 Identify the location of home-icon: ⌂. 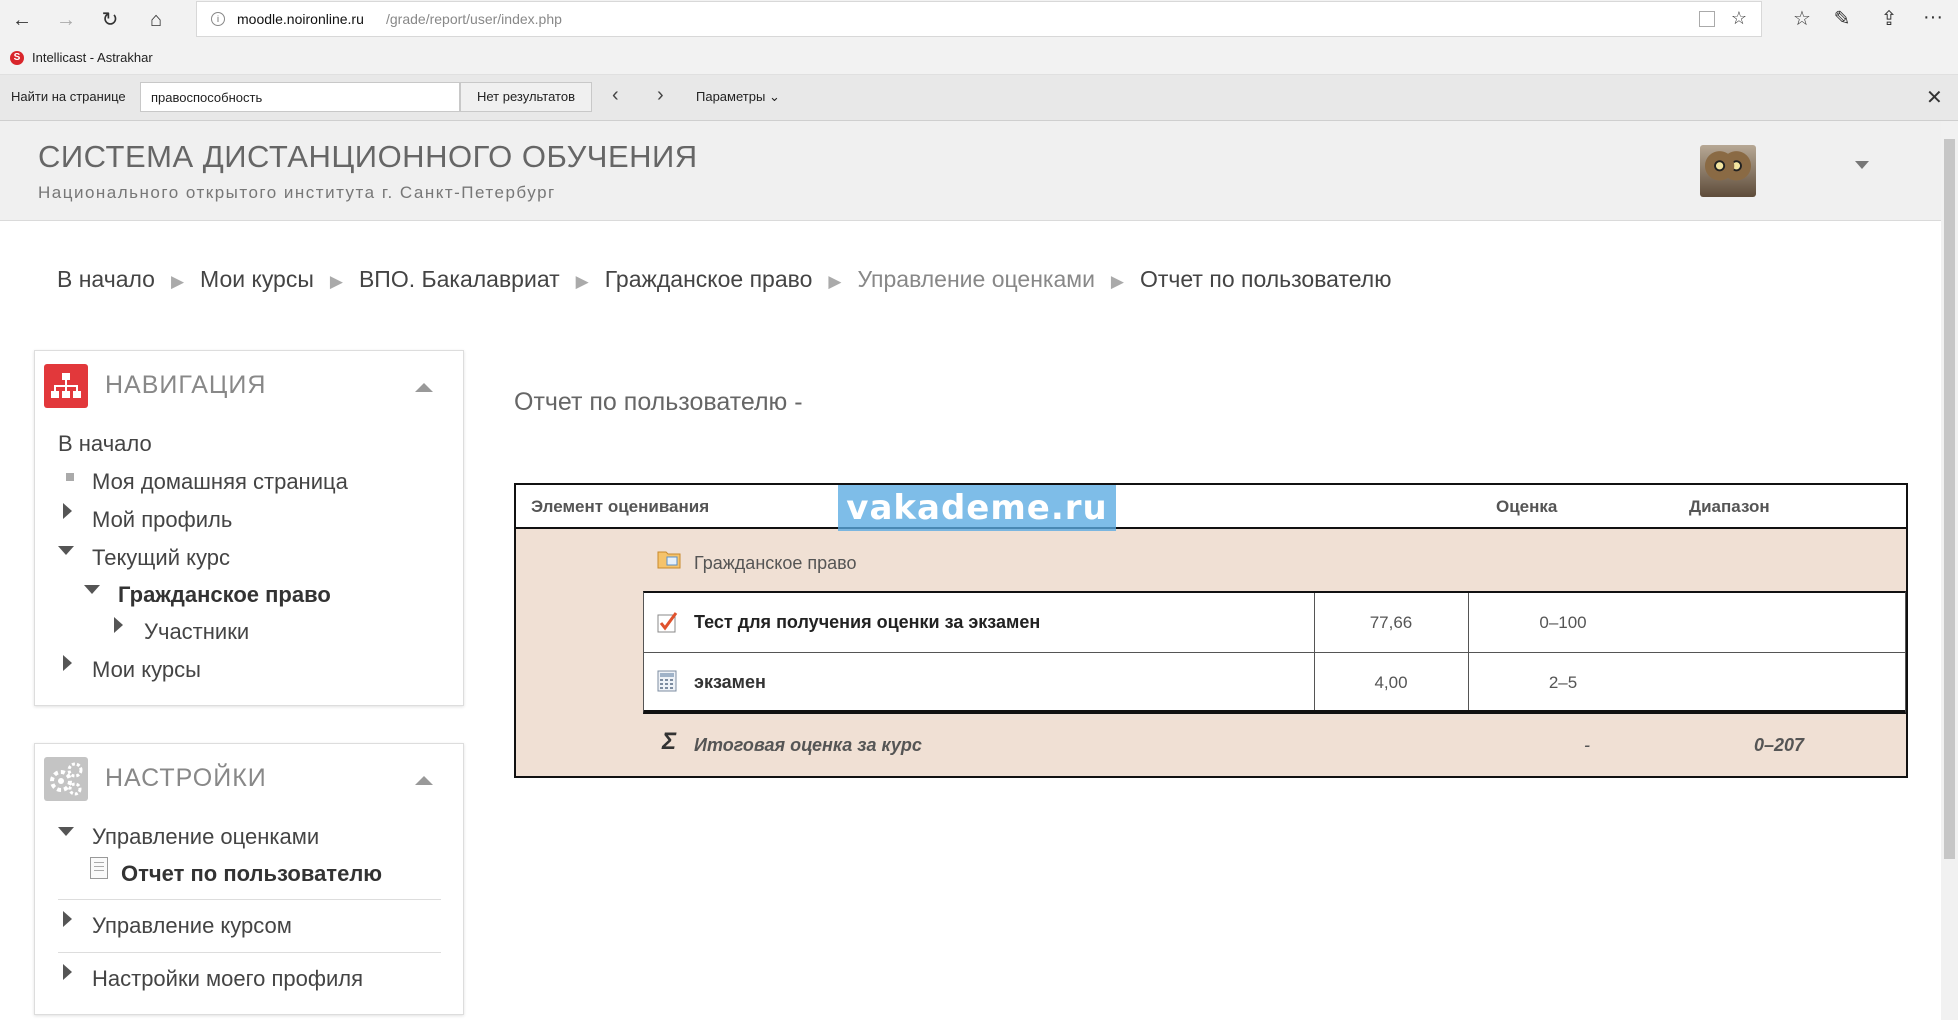
(156, 20).